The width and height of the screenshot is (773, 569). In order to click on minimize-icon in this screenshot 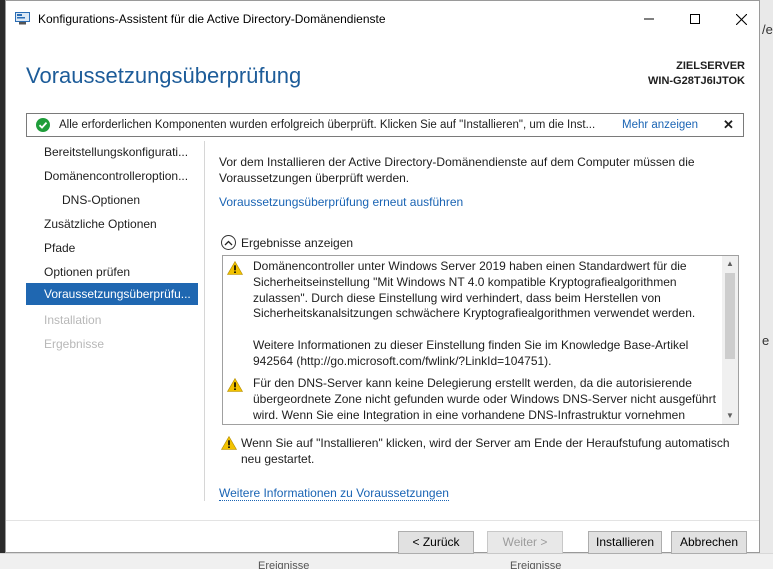, I will do `click(649, 19)`.